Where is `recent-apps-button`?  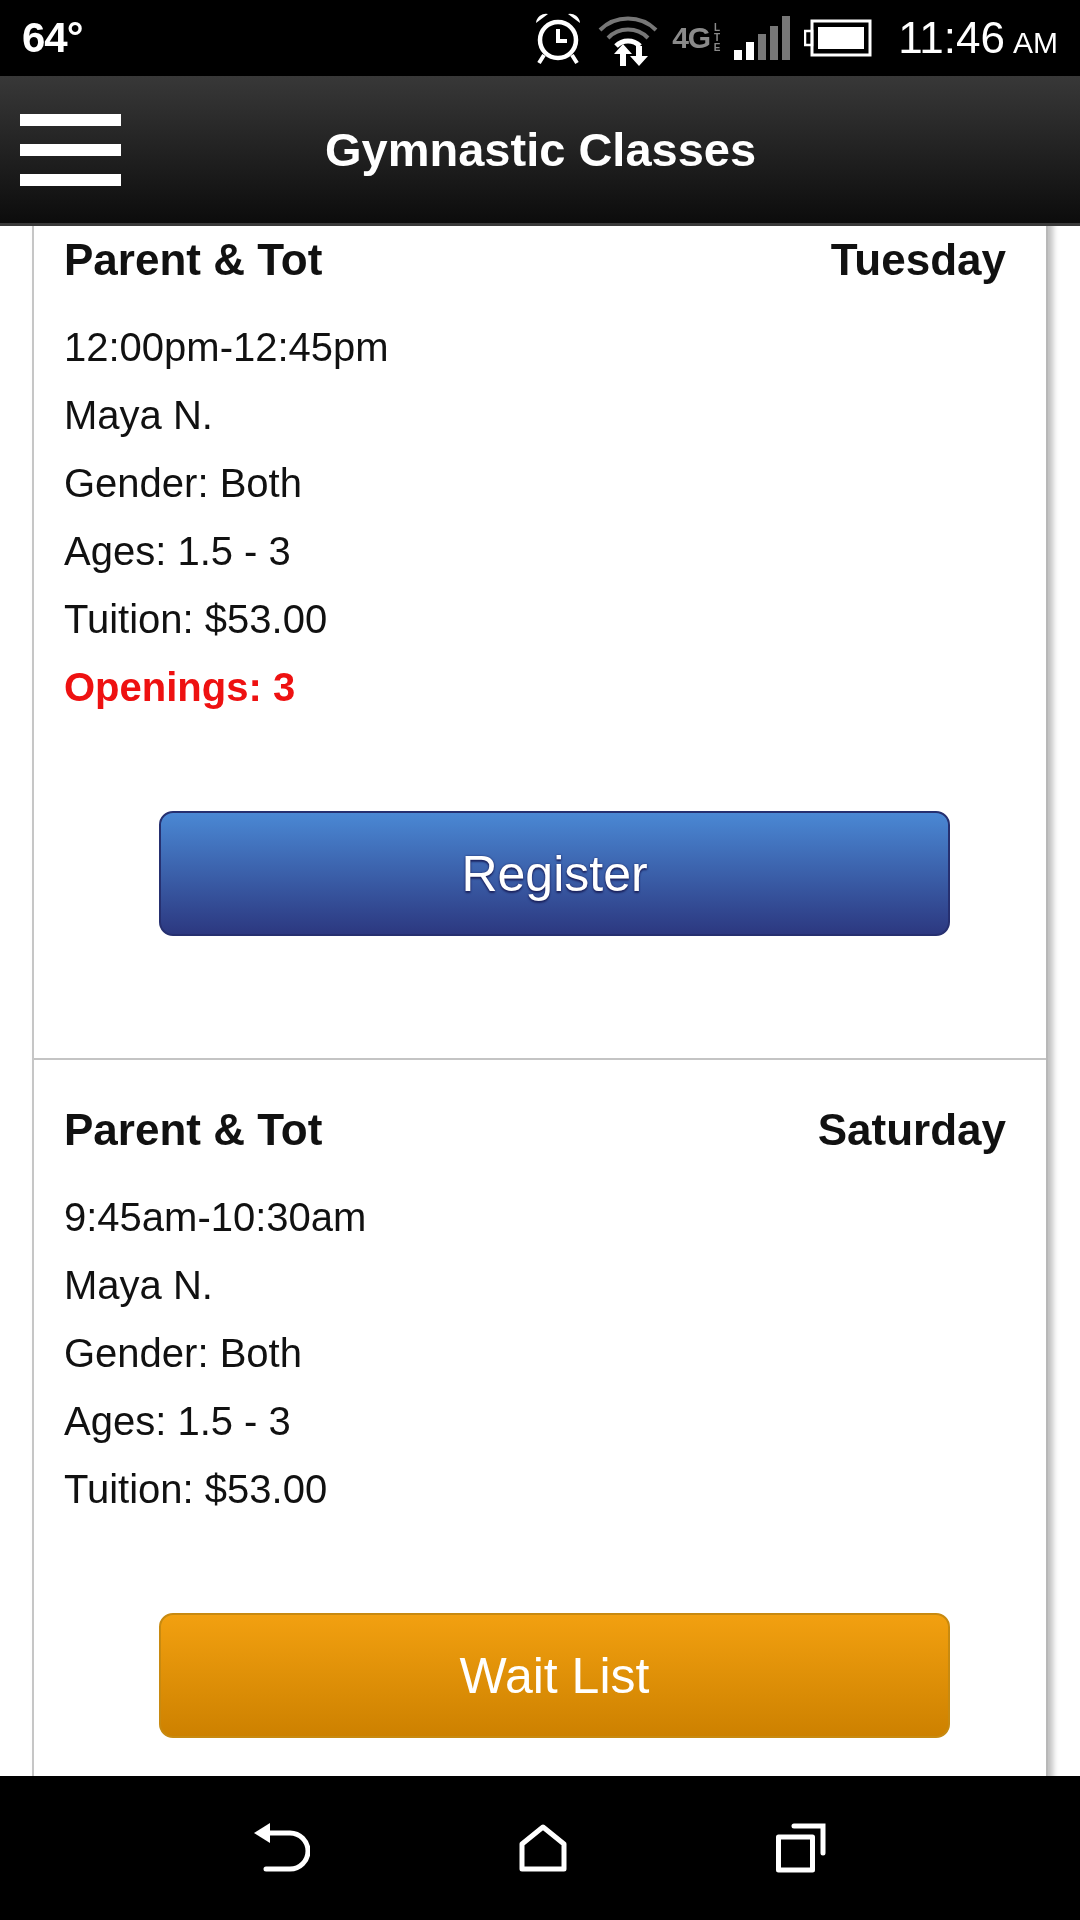 recent-apps-button is located at coordinates (800, 1848).